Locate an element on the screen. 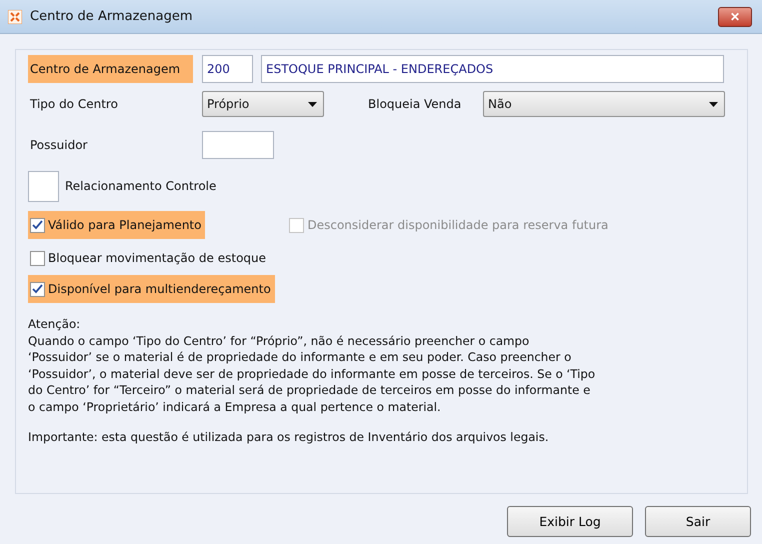 Image resolution: width=762 pixels, height=544 pixels. type-dropdown: Próprio is located at coordinates (263, 104).